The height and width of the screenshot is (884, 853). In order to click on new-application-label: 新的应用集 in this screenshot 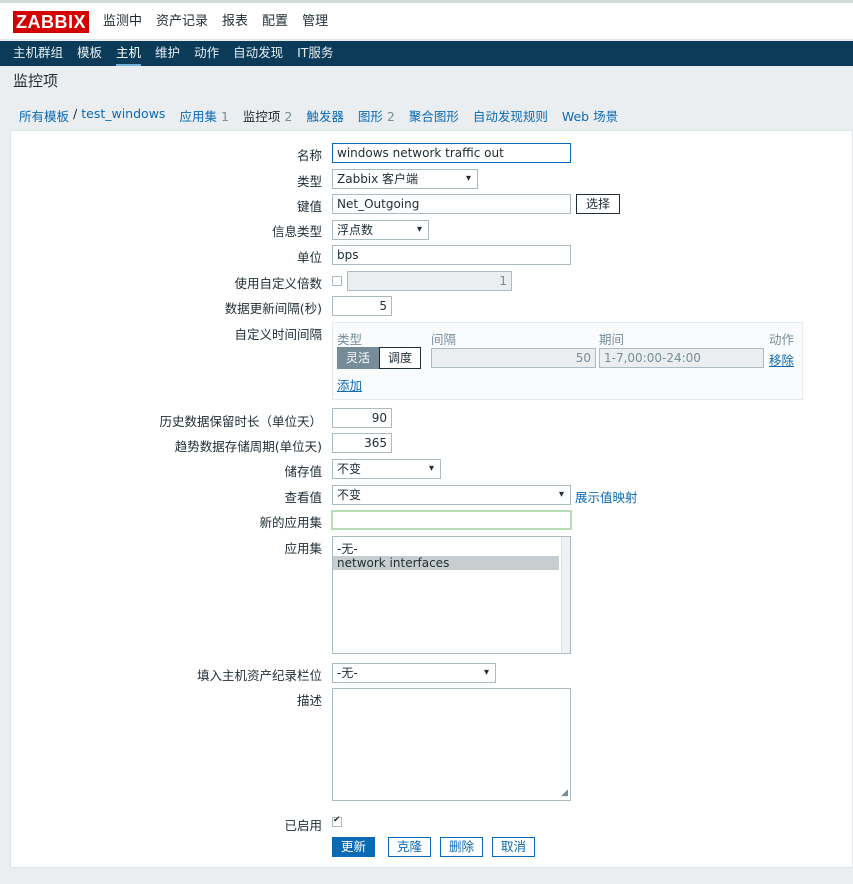, I will do `click(290, 522)`.